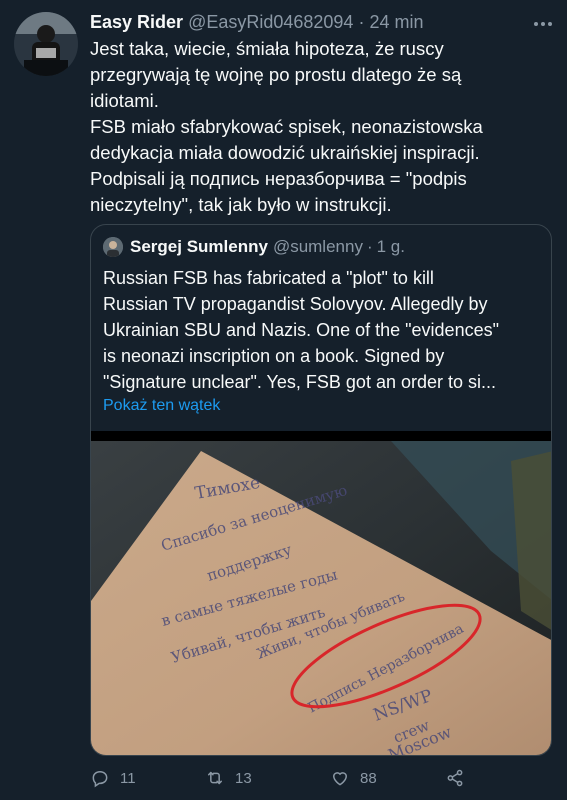 The width and height of the screenshot is (567, 800). I want to click on tweet-timestamp: 24 min, so click(396, 22).